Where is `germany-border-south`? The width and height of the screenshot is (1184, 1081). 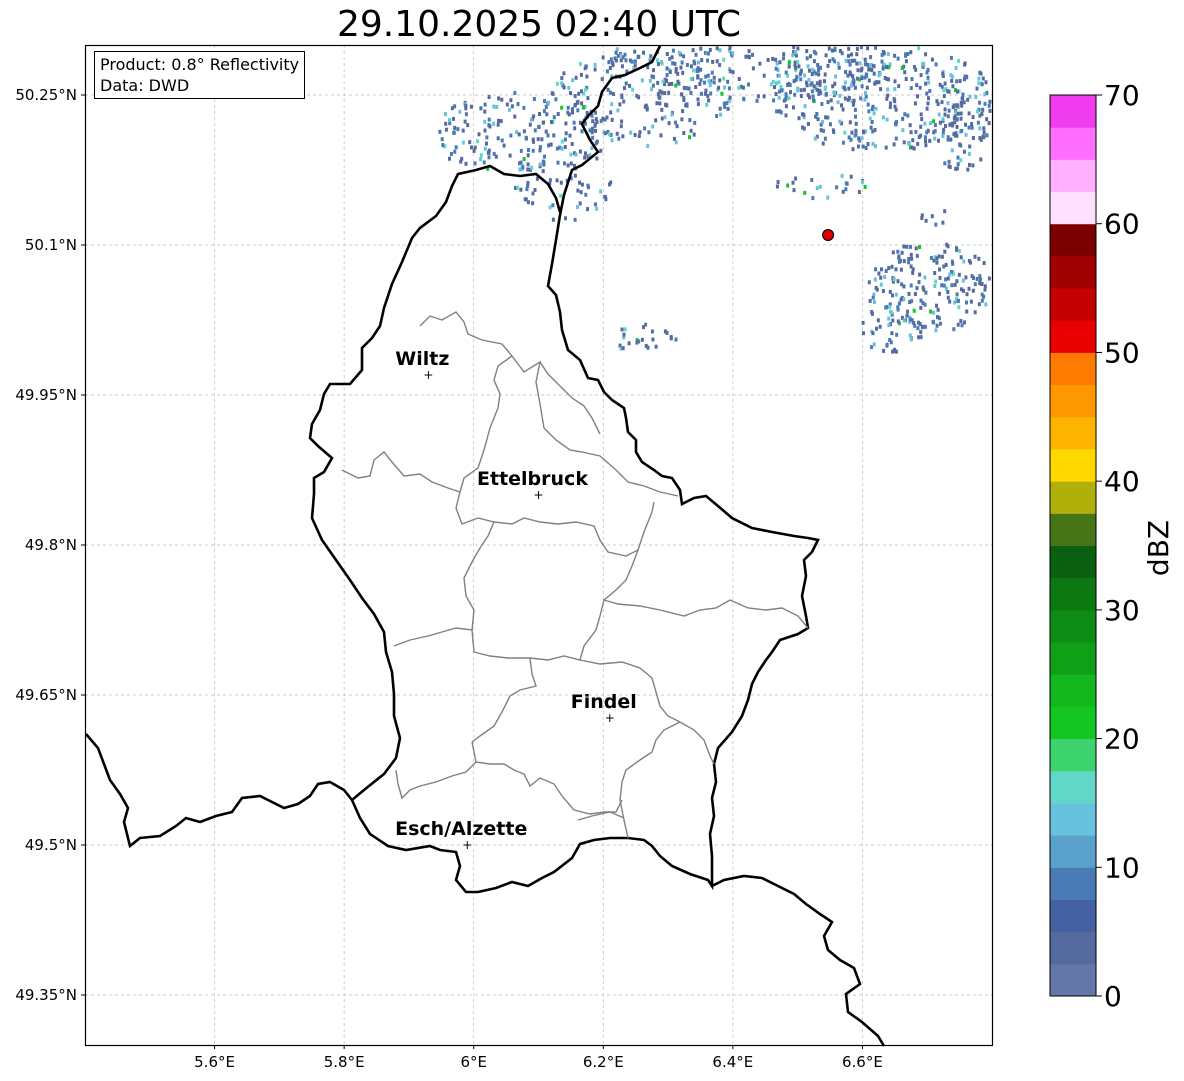 germany-border-south is located at coordinates (798, 960).